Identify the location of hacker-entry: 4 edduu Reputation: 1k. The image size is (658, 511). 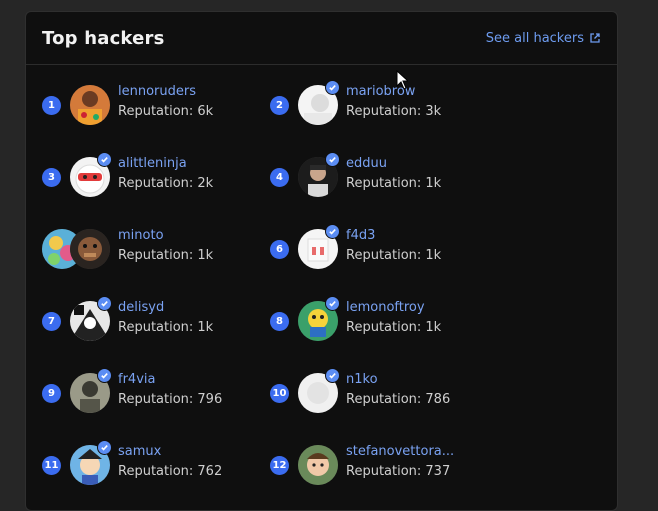
(390, 177).